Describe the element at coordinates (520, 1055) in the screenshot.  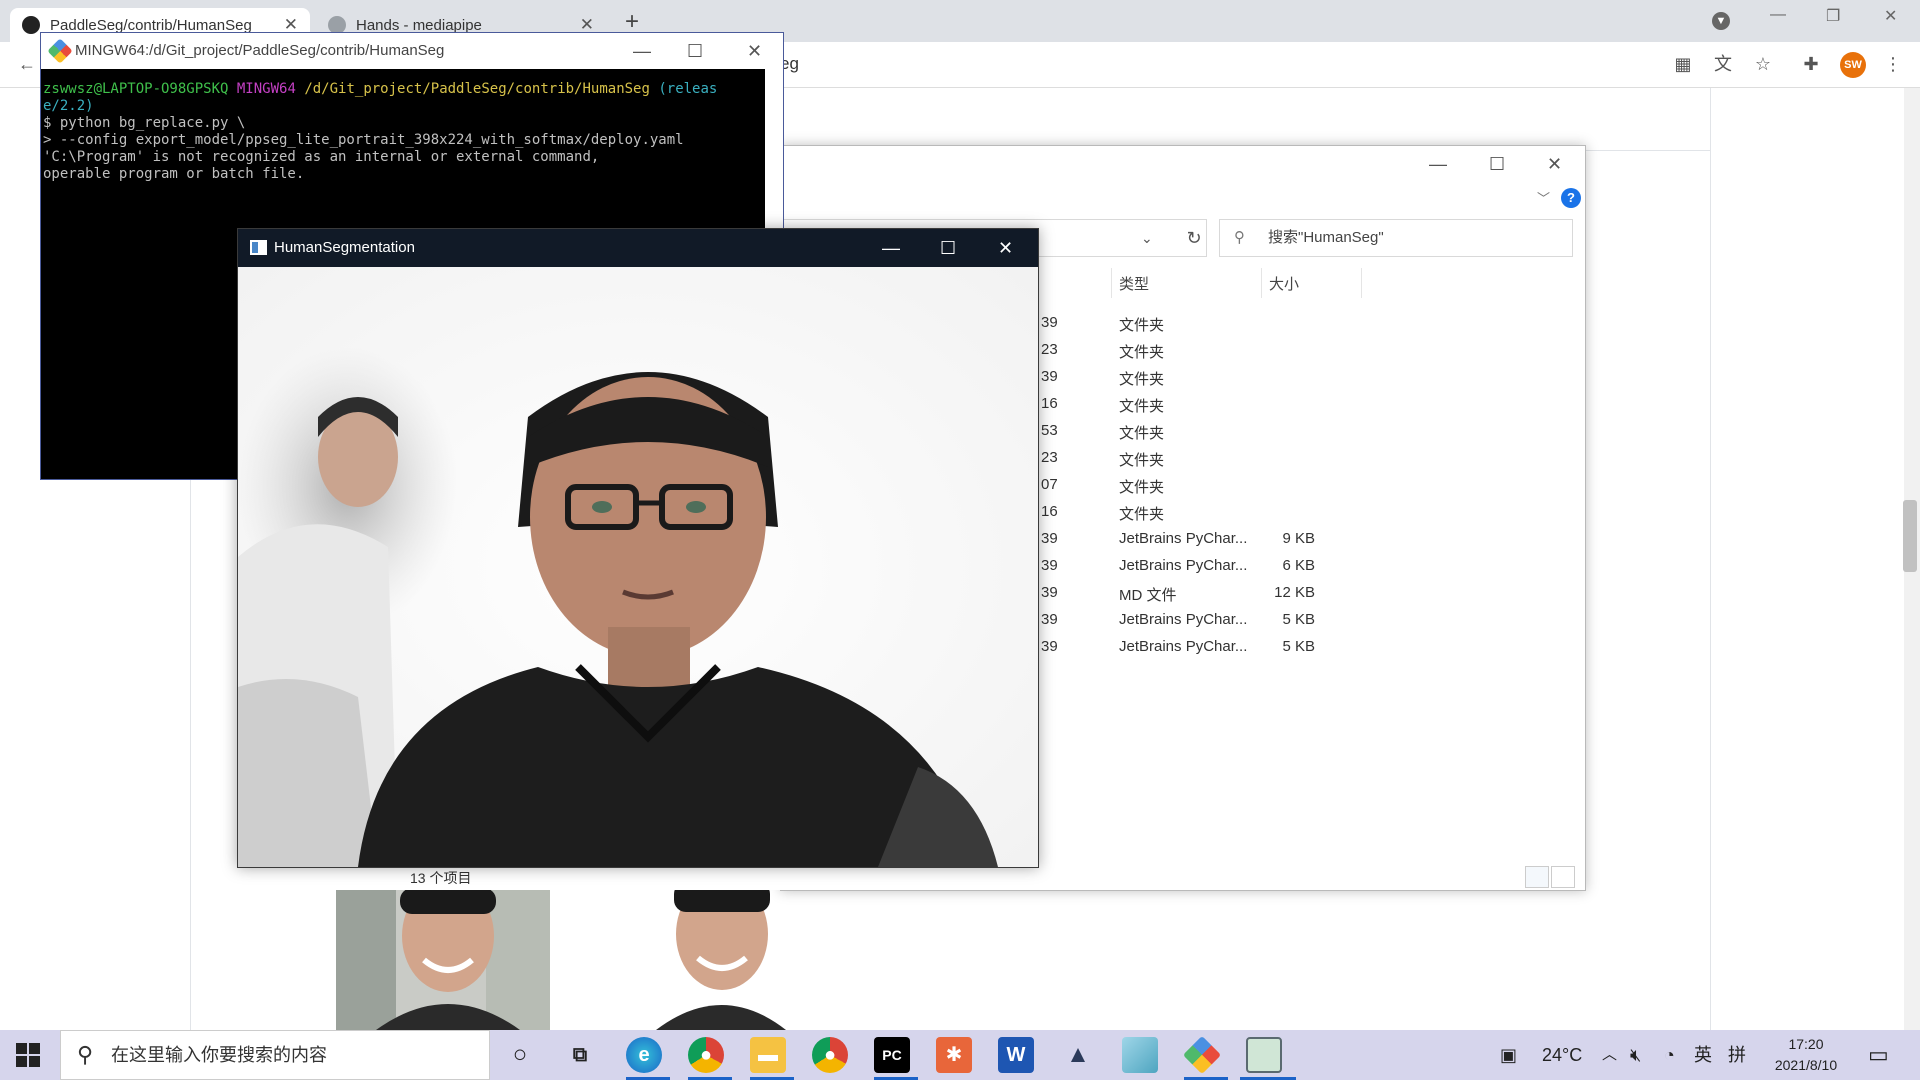
I see `cortana-icon: ○` at that location.